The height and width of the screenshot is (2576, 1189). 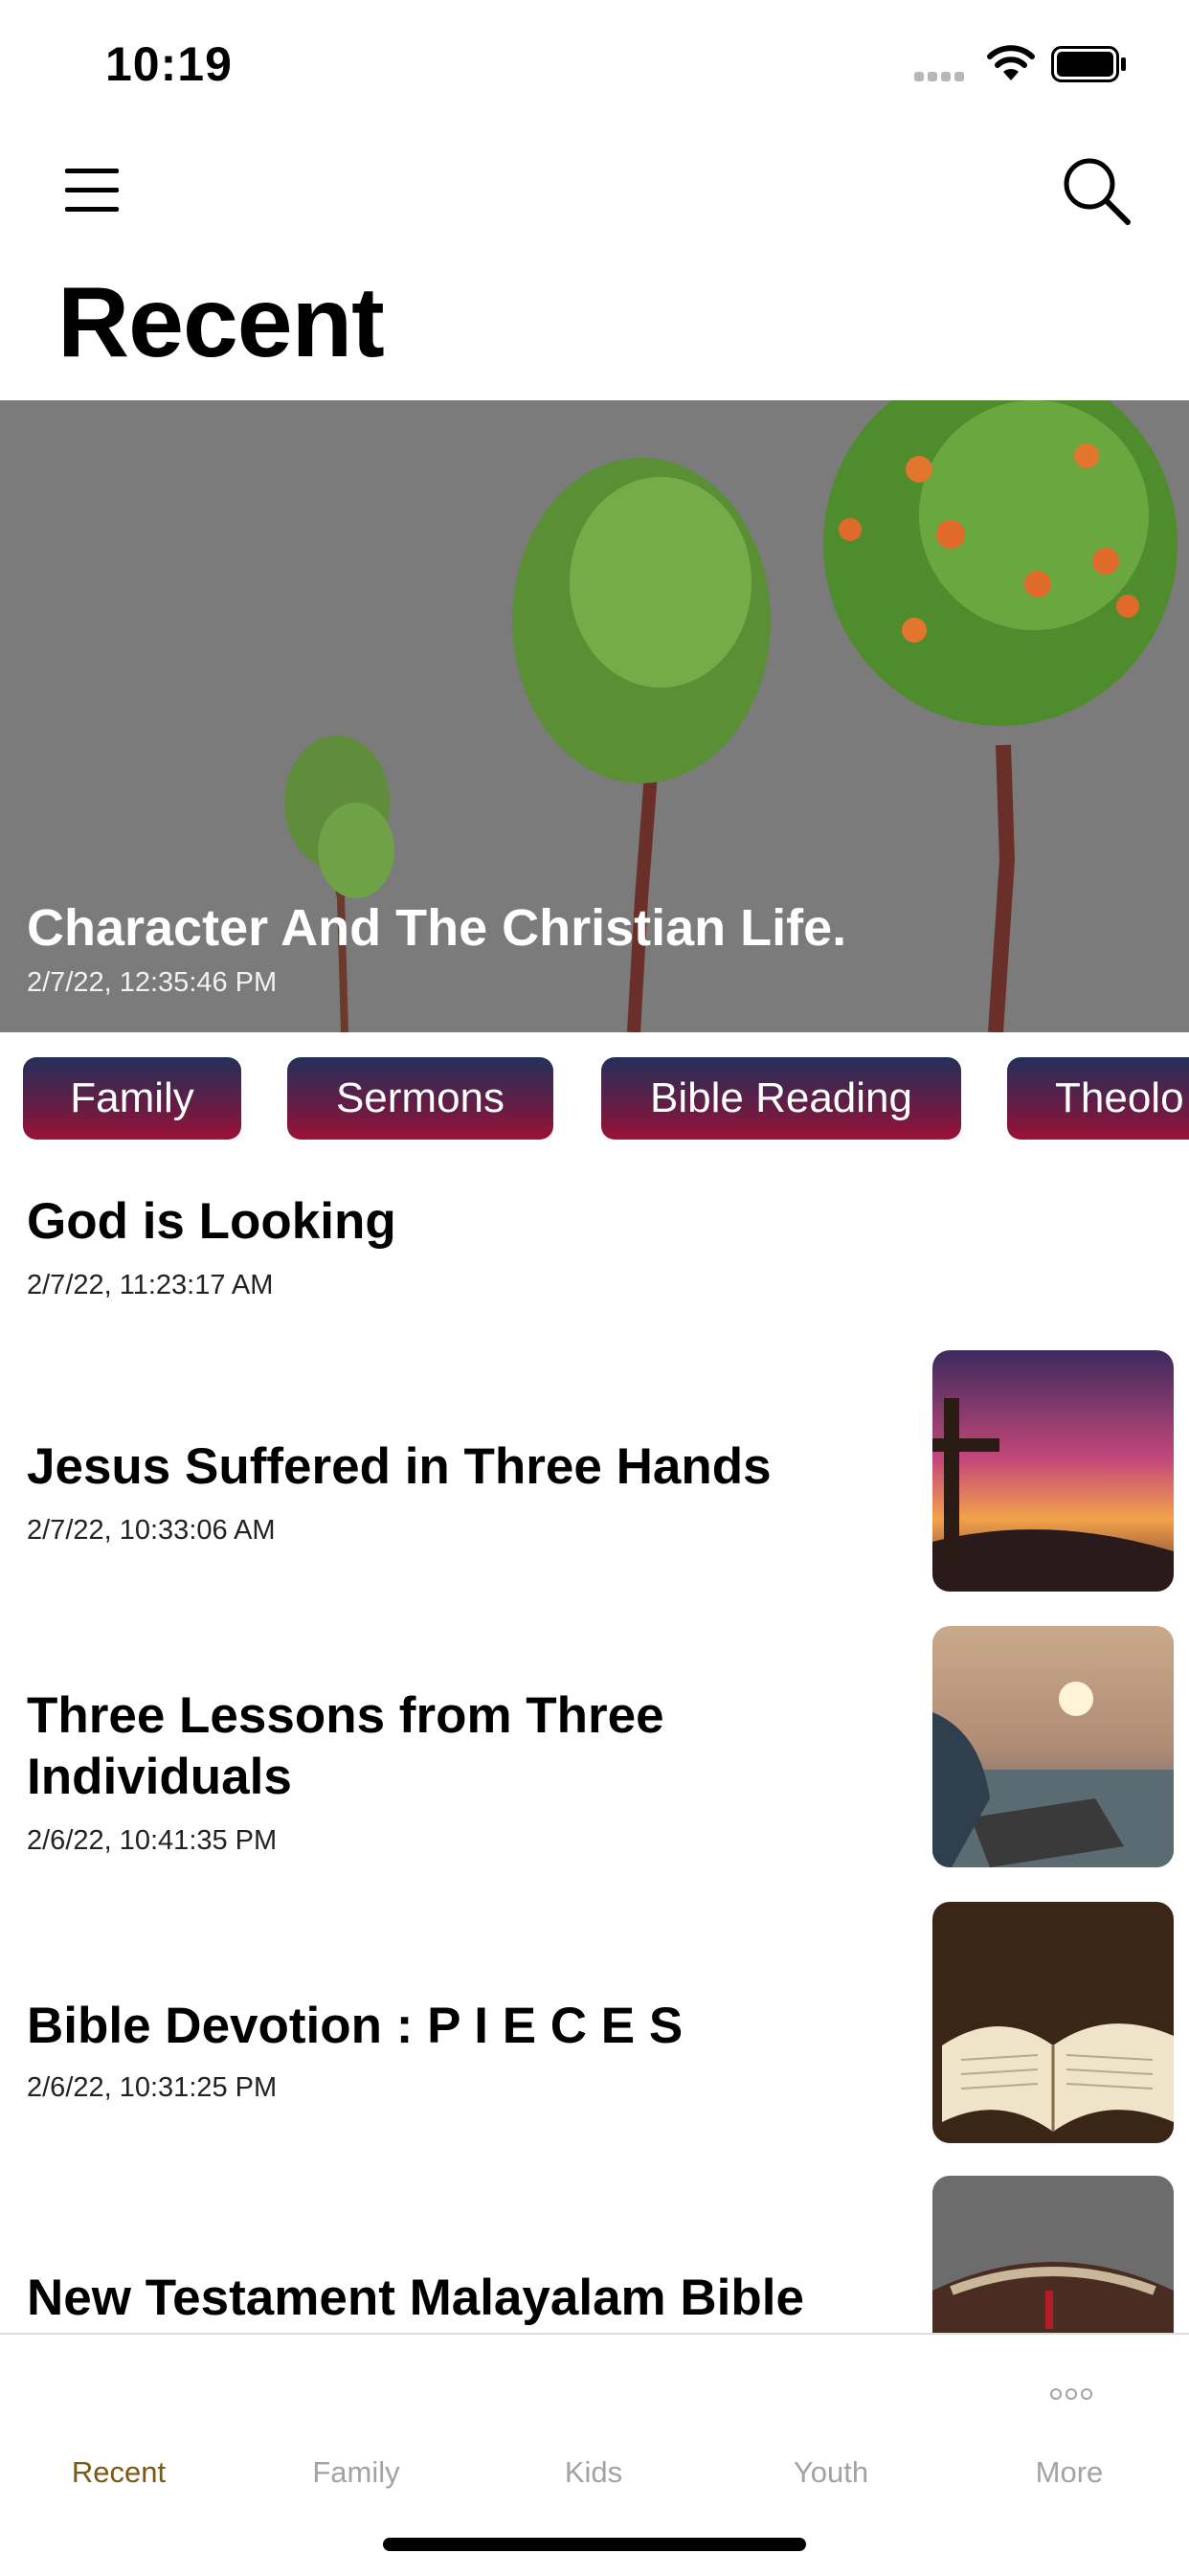 What do you see at coordinates (594, 1100) in the screenshot?
I see `category-chips: Family Sermons Bible Reading Theolo` at bounding box center [594, 1100].